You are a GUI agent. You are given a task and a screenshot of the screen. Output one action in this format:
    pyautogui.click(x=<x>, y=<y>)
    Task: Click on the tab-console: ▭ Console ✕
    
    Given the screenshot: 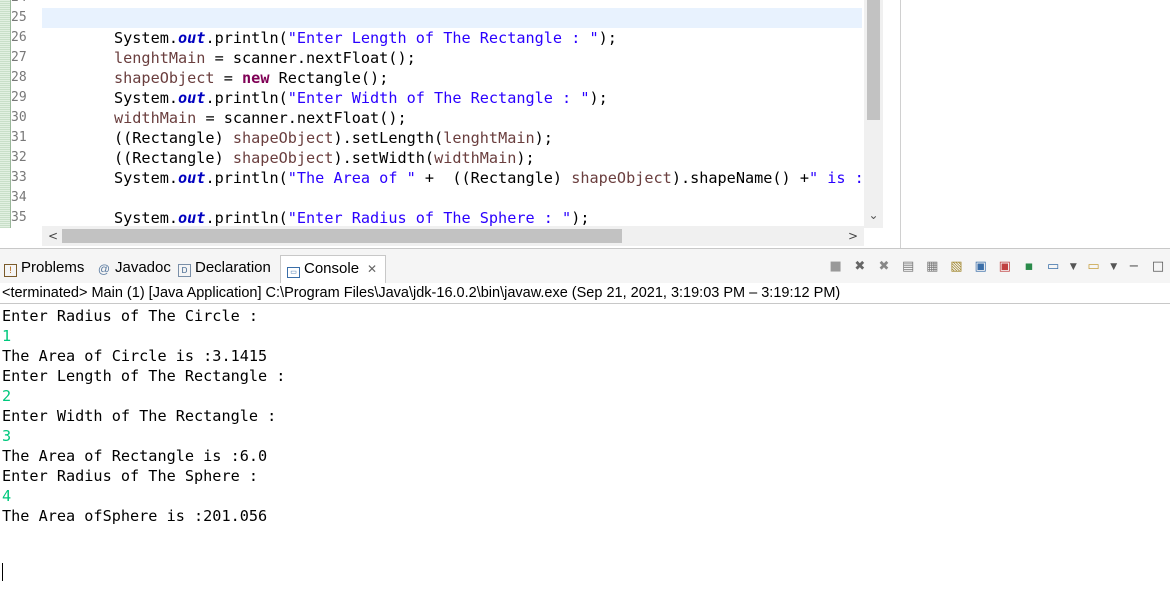 What is the action you would take?
    pyautogui.click(x=333, y=269)
    